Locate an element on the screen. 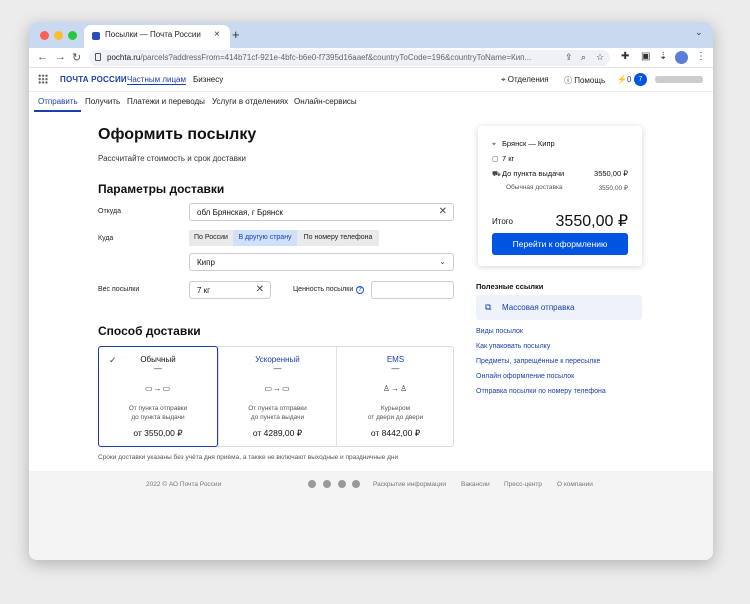  total-label: Итого is located at coordinates (502, 221).